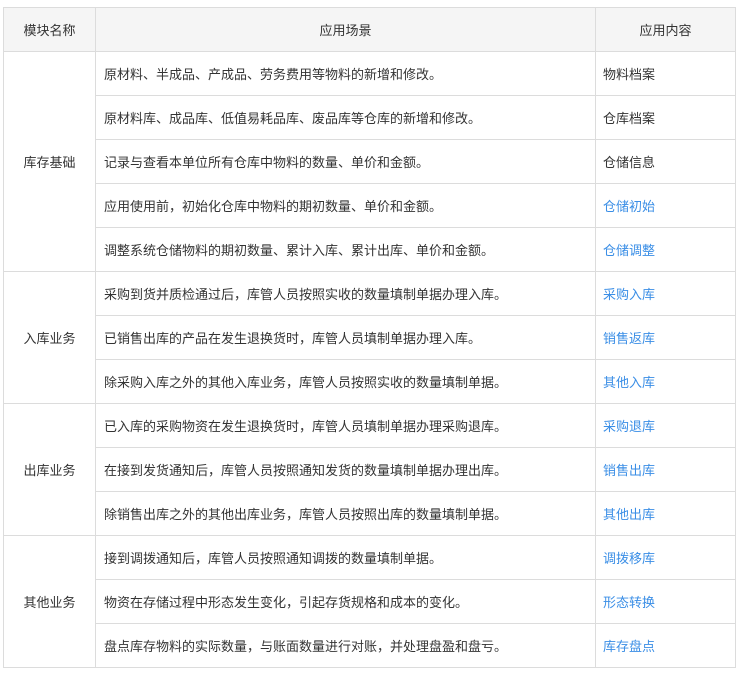 This screenshot has width=740, height=687. What do you see at coordinates (665, 73) in the screenshot?
I see `content-cell: 物料档案` at bounding box center [665, 73].